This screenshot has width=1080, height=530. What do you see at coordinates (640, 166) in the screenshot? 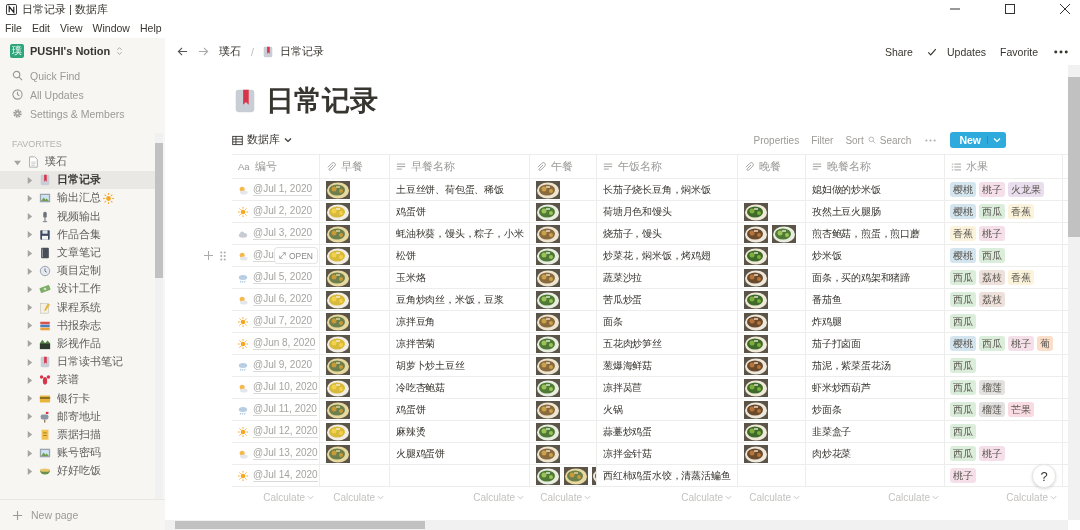
I see `column-header: 午饭名称` at bounding box center [640, 166].